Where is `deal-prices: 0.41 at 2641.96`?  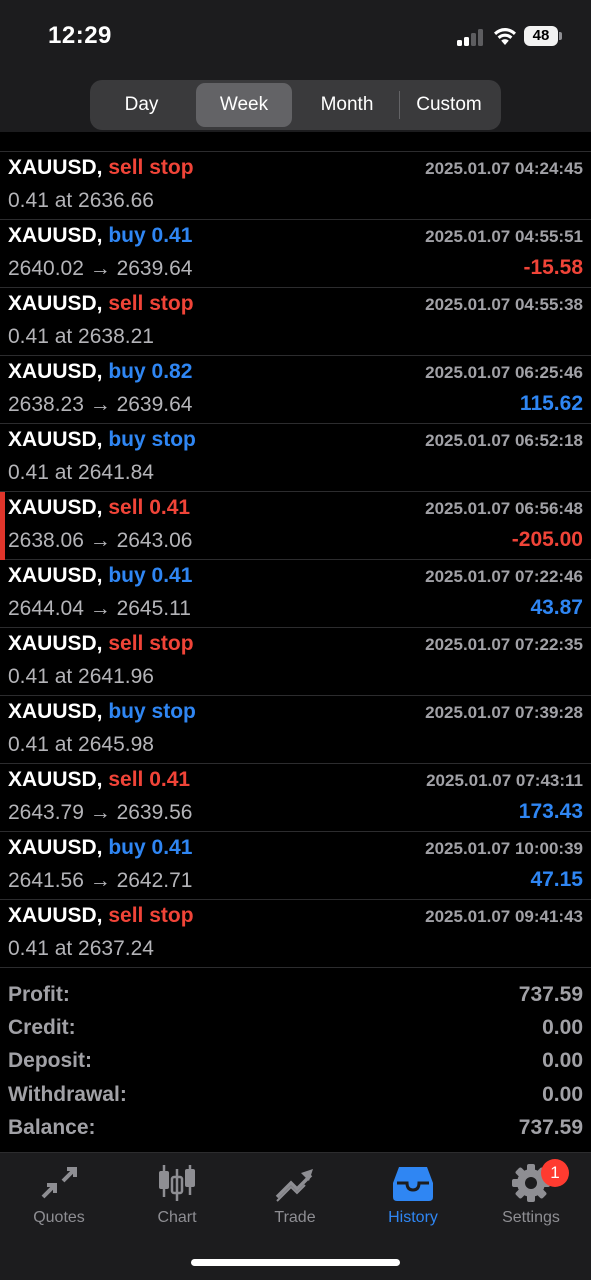
deal-prices: 0.41 at 2641.96 is located at coordinates (81, 676).